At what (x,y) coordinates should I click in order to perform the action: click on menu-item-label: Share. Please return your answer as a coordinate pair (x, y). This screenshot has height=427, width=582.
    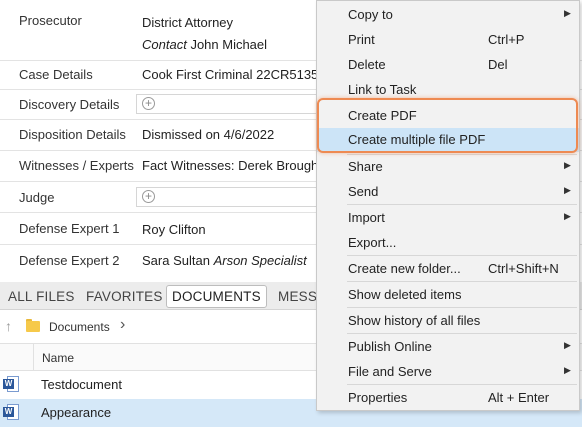
    Looking at the image, I should click on (365, 166).